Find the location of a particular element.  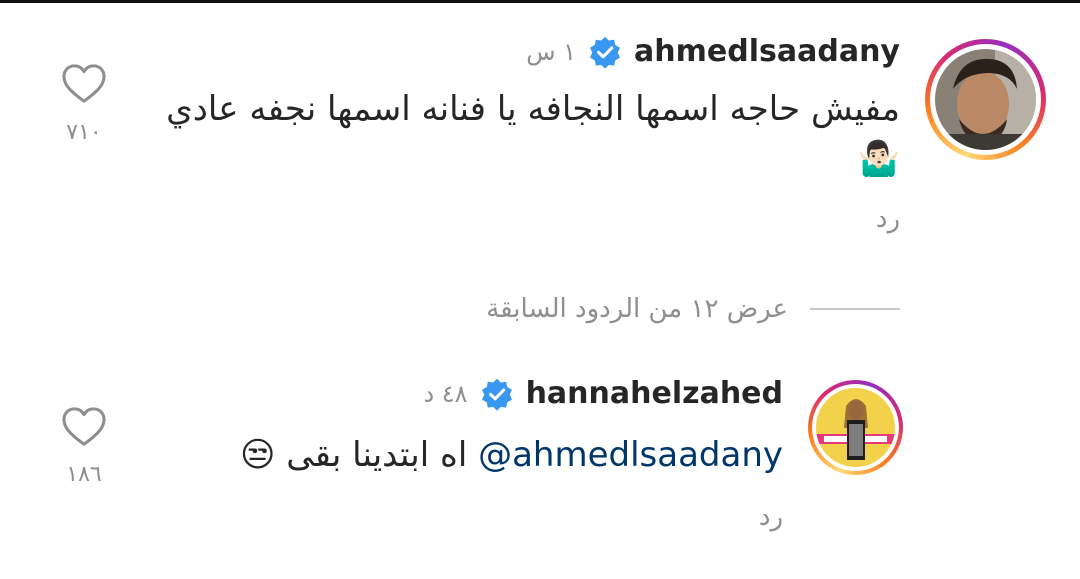

like-count: ١٨٦ is located at coordinates (84, 474).